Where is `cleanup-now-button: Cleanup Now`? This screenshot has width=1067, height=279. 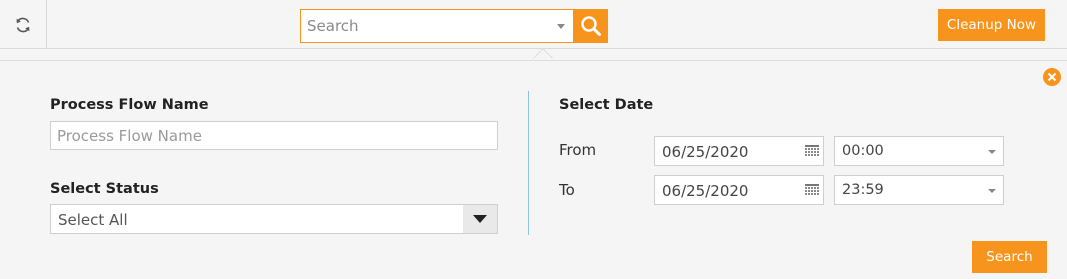 cleanup-now-button: Cleanup Now is located at coordinates (991, 25).